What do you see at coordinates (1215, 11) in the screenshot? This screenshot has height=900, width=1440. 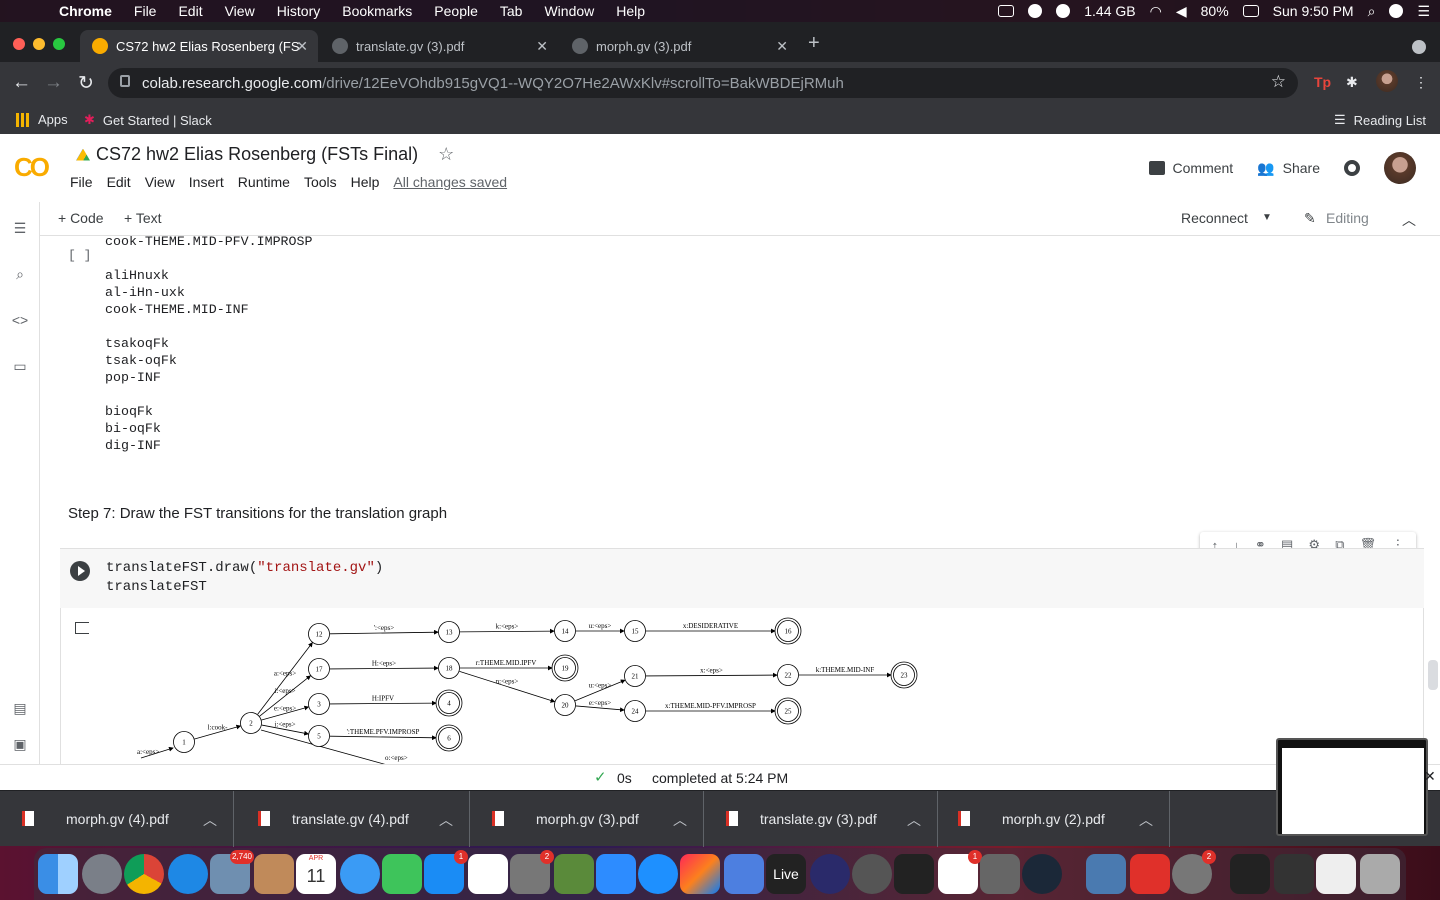 I see `battery-percent: 80%` at bounding box center [1215, 11].